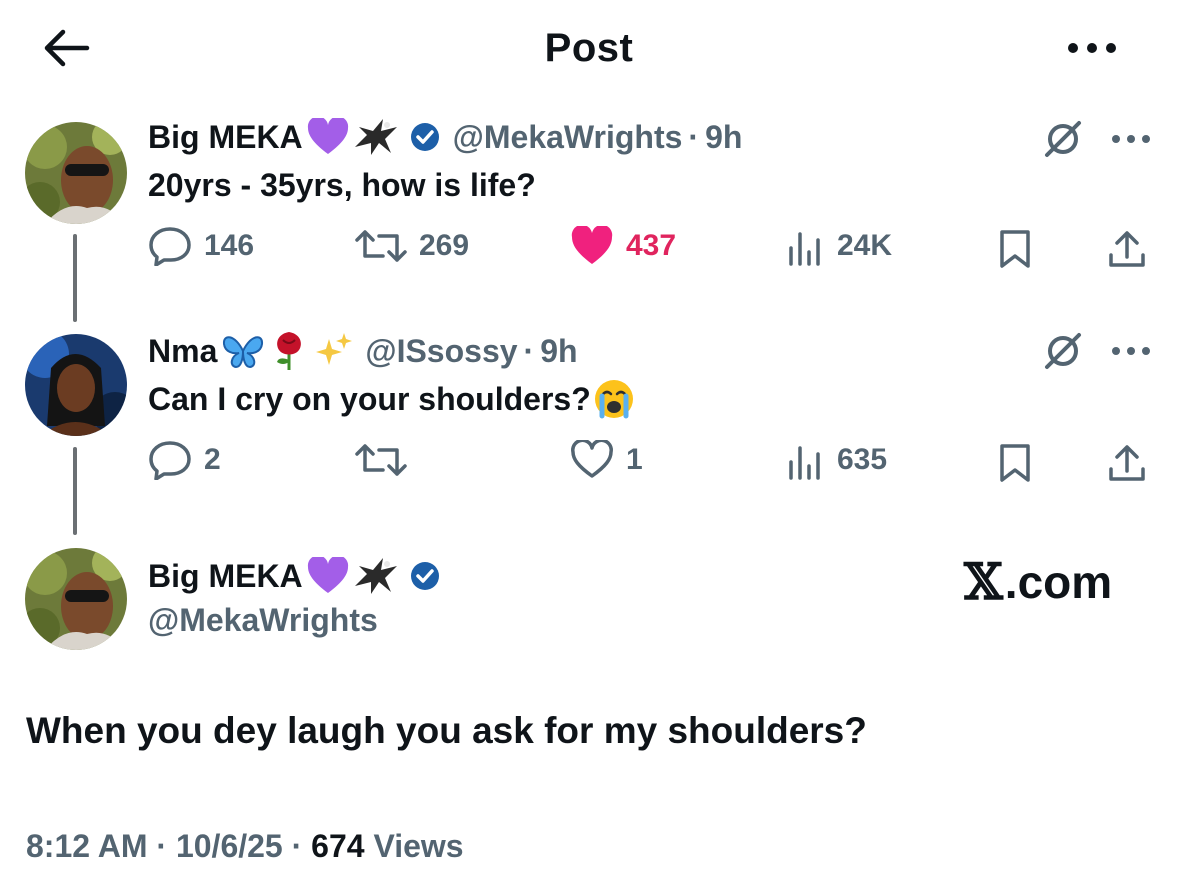 The width and height of the screenshot is (1178, 893). Describe the element at coordinates (418, 846) in the screenshot. I see `views-label: Views` at that location.